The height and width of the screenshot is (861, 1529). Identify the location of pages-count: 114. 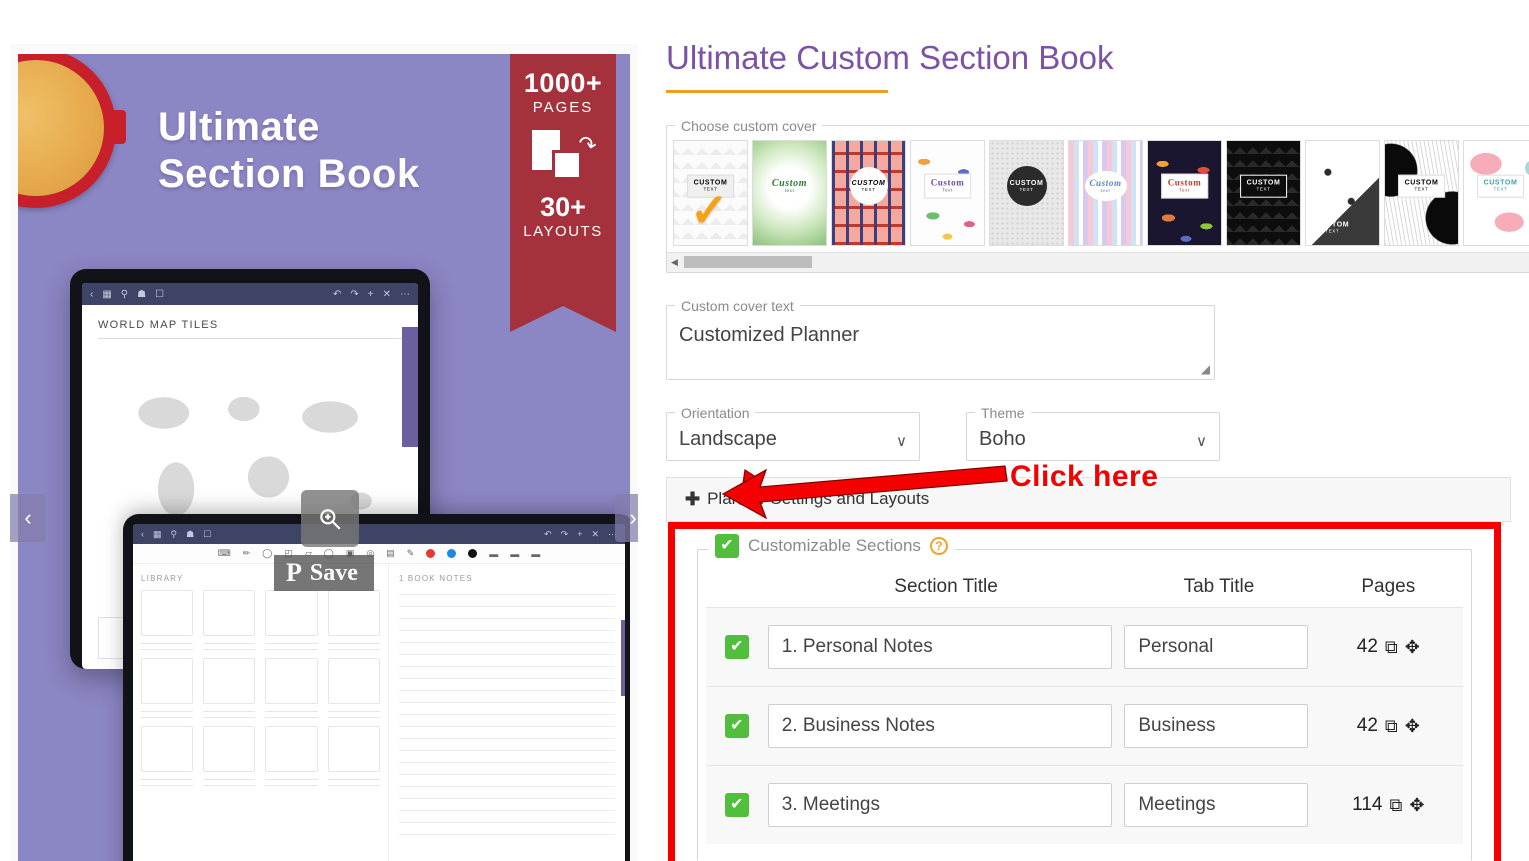
(1367, 804).